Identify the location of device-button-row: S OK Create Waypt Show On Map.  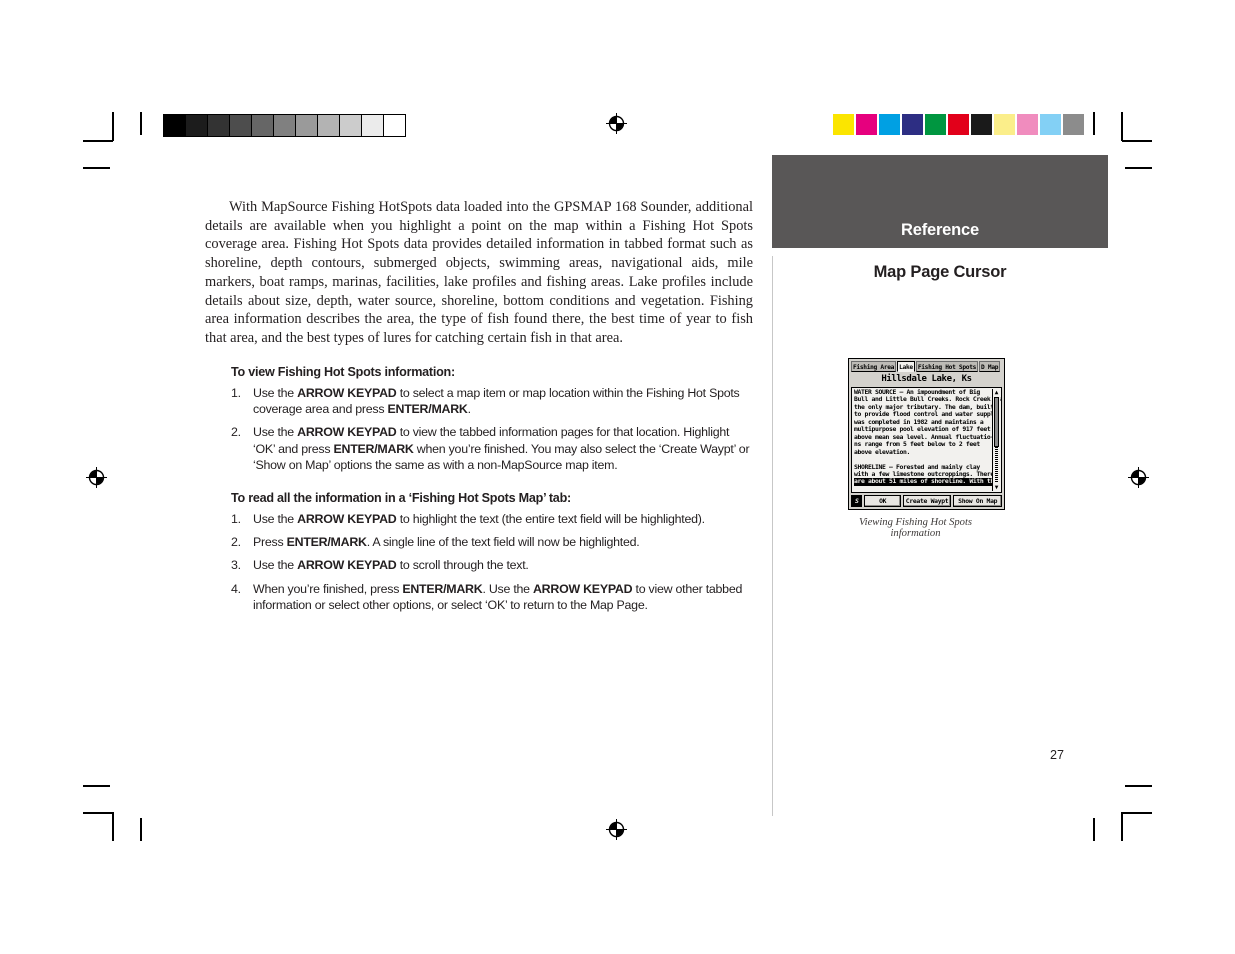
(926, 501).